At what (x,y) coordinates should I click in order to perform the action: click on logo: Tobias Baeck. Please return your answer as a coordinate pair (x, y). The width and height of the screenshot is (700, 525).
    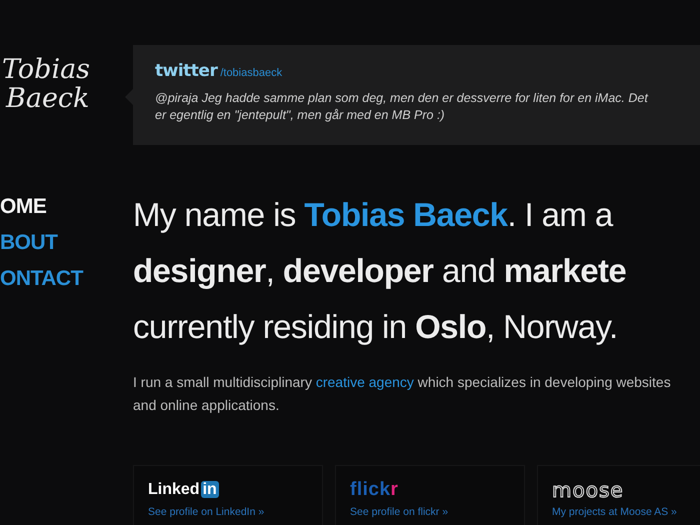
    Looking at the image, I should click on (46, 84).